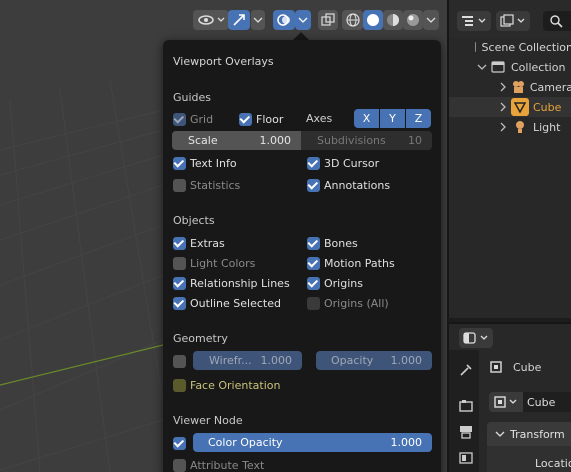 This screenshot has height=472, width=571. I want to click on outline-selected-checkbox: Outline Selected, so click(227, 303).